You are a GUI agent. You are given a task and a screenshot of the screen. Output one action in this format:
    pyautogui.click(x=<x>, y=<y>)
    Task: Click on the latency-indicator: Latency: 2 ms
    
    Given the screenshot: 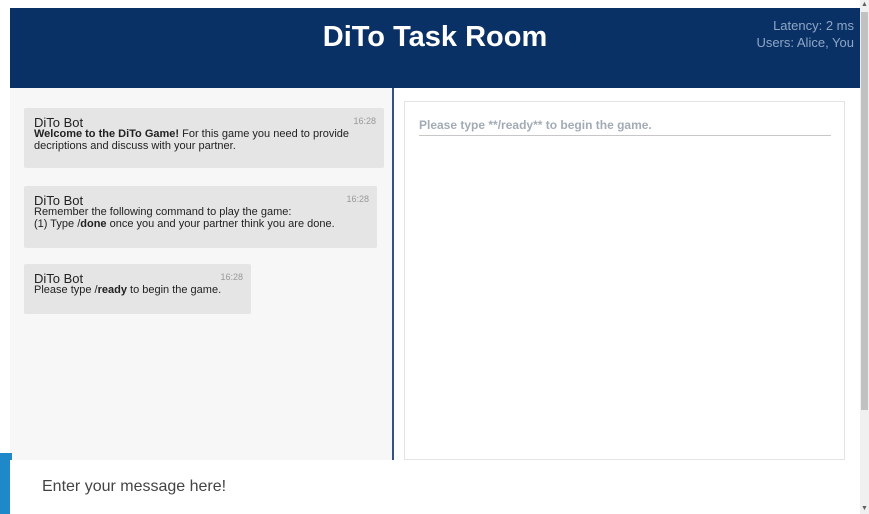 What is the action you would take?
    pyautogui.click(x=813, y=25)
    